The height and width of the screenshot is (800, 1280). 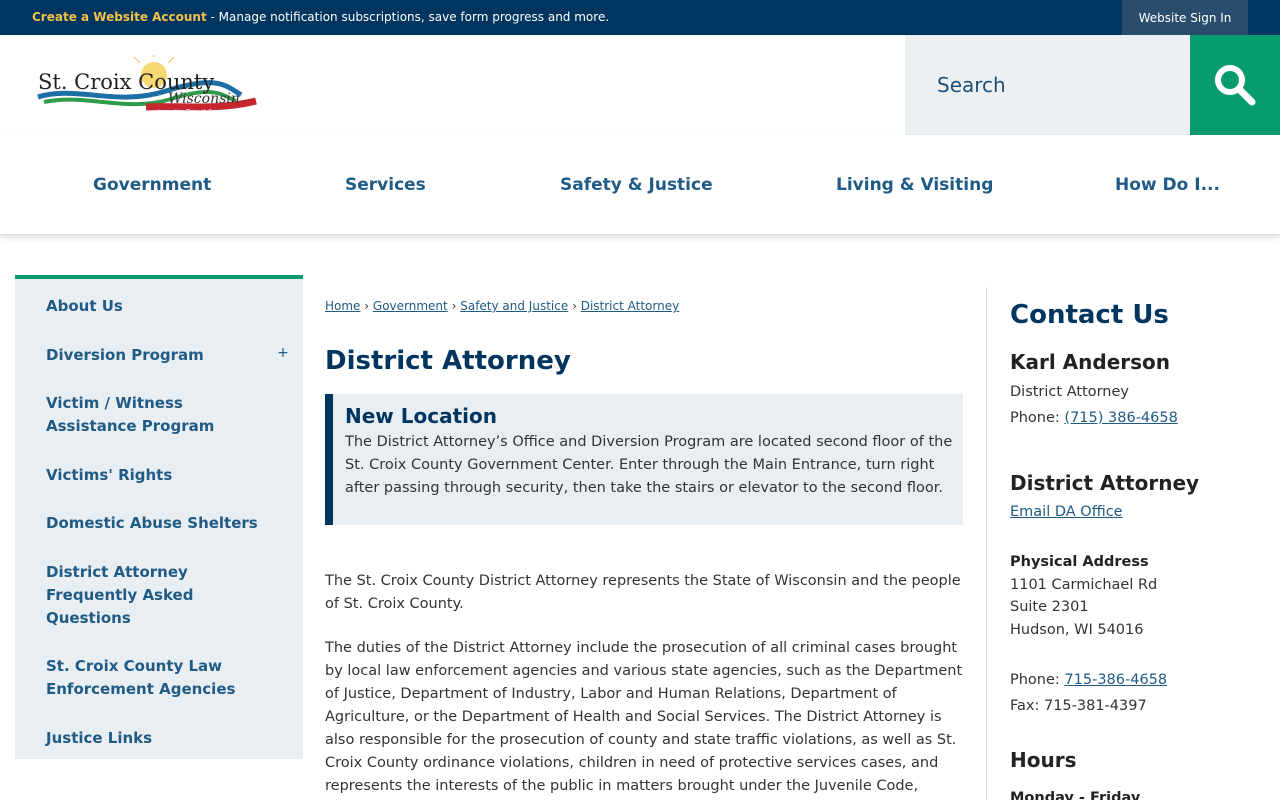 I want to click on search-container, so click(x=1047, y=85).